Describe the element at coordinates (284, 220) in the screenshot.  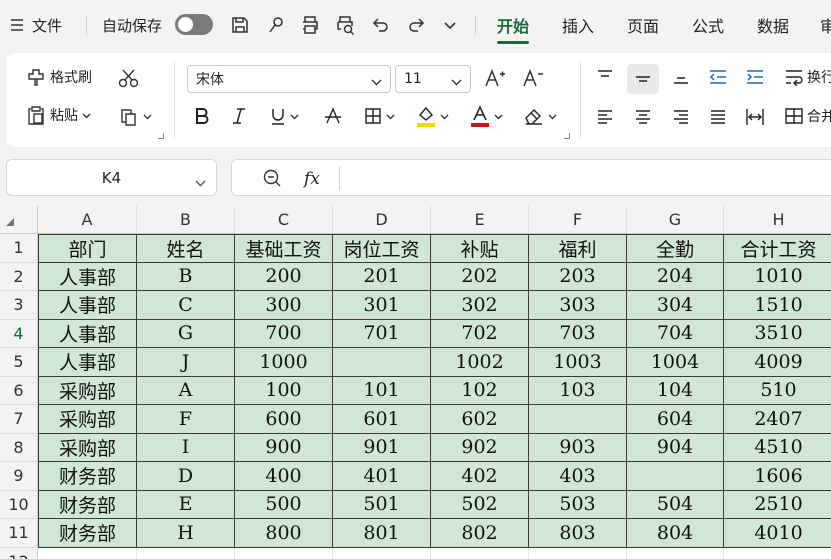
I see `column-header-c: C` at that location.